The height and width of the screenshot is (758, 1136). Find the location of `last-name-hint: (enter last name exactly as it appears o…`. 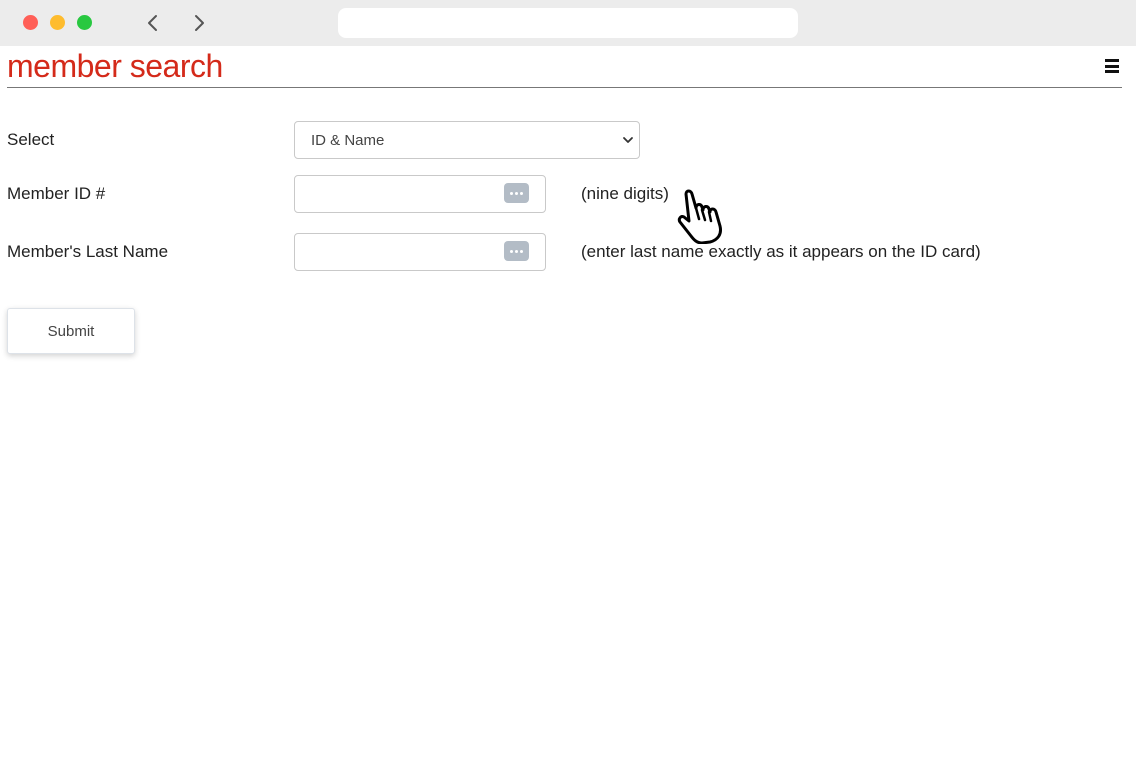

last-name-hint: (enter last name exactly as it appears o… is located at coordinates (781, 251).